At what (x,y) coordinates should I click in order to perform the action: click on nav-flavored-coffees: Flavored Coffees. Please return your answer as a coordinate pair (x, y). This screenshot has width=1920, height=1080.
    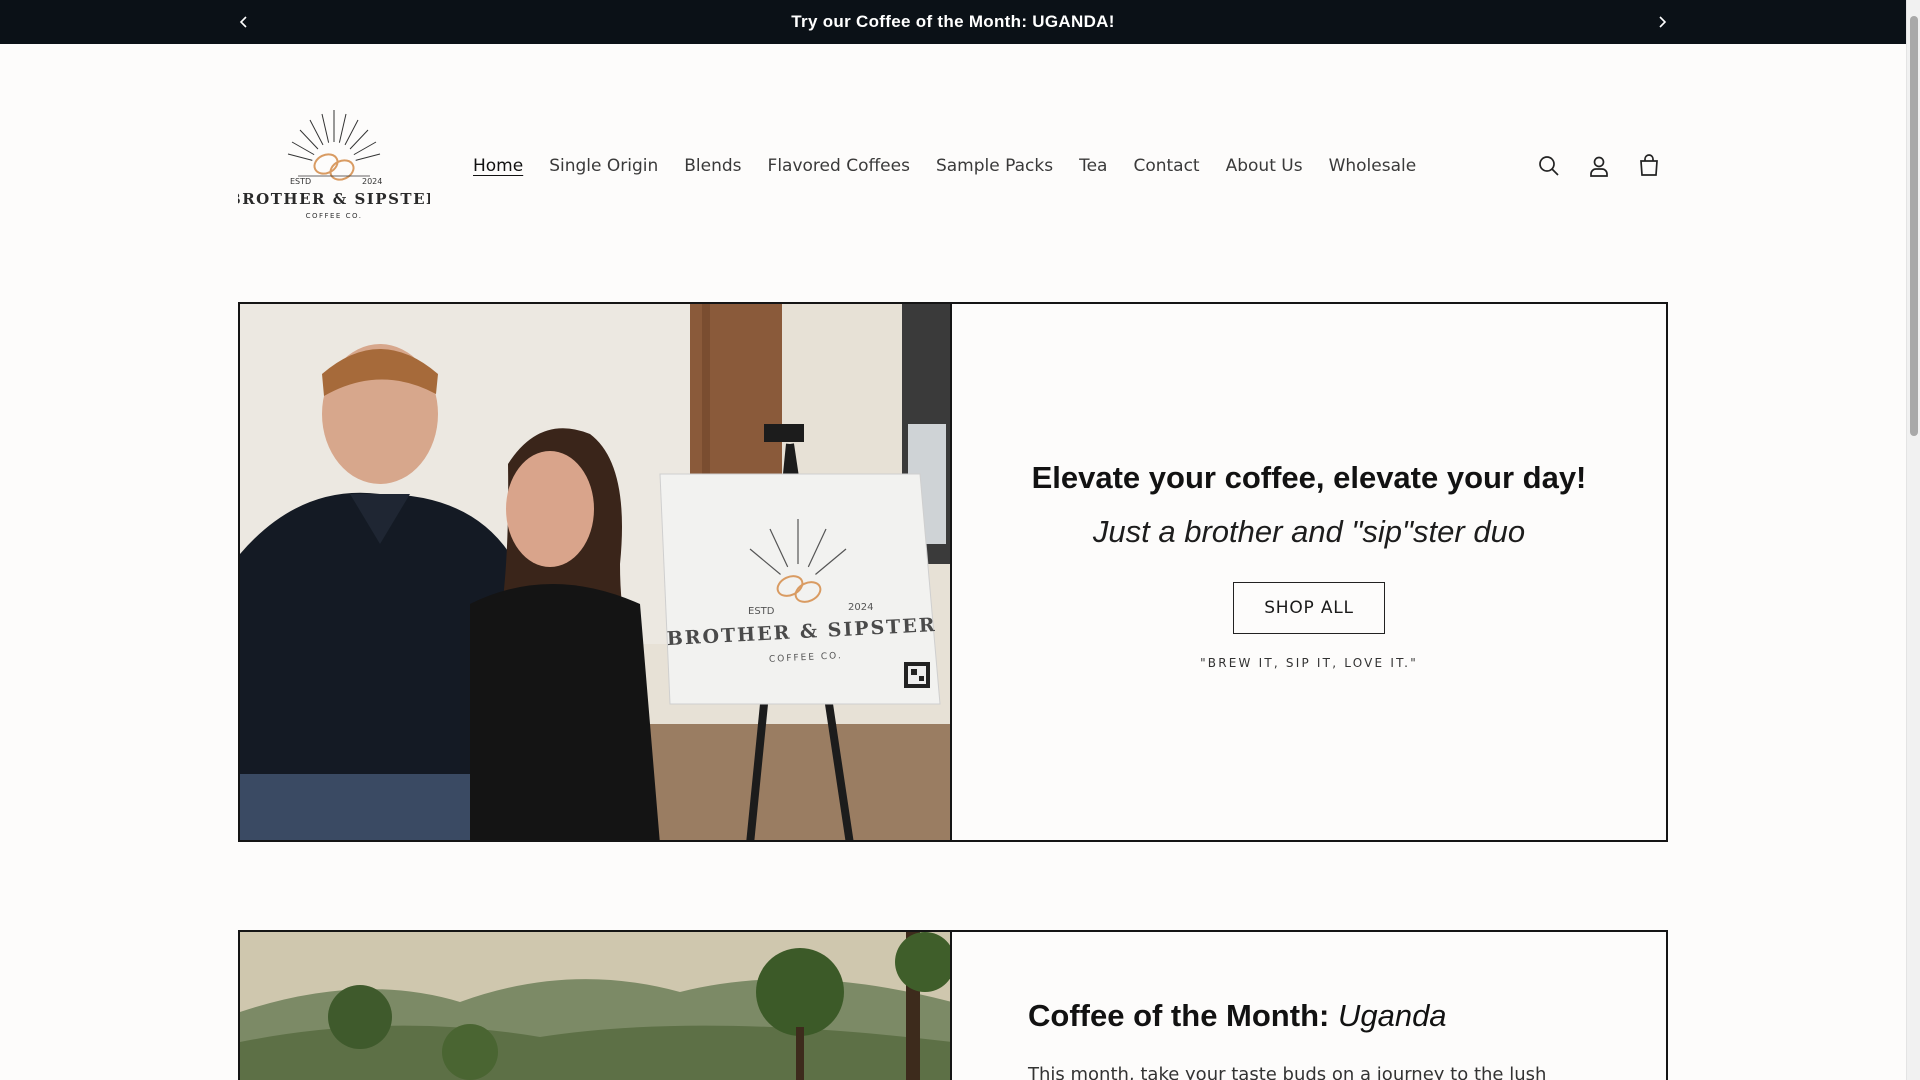
    Looking at the image, I should click on (839, 166).